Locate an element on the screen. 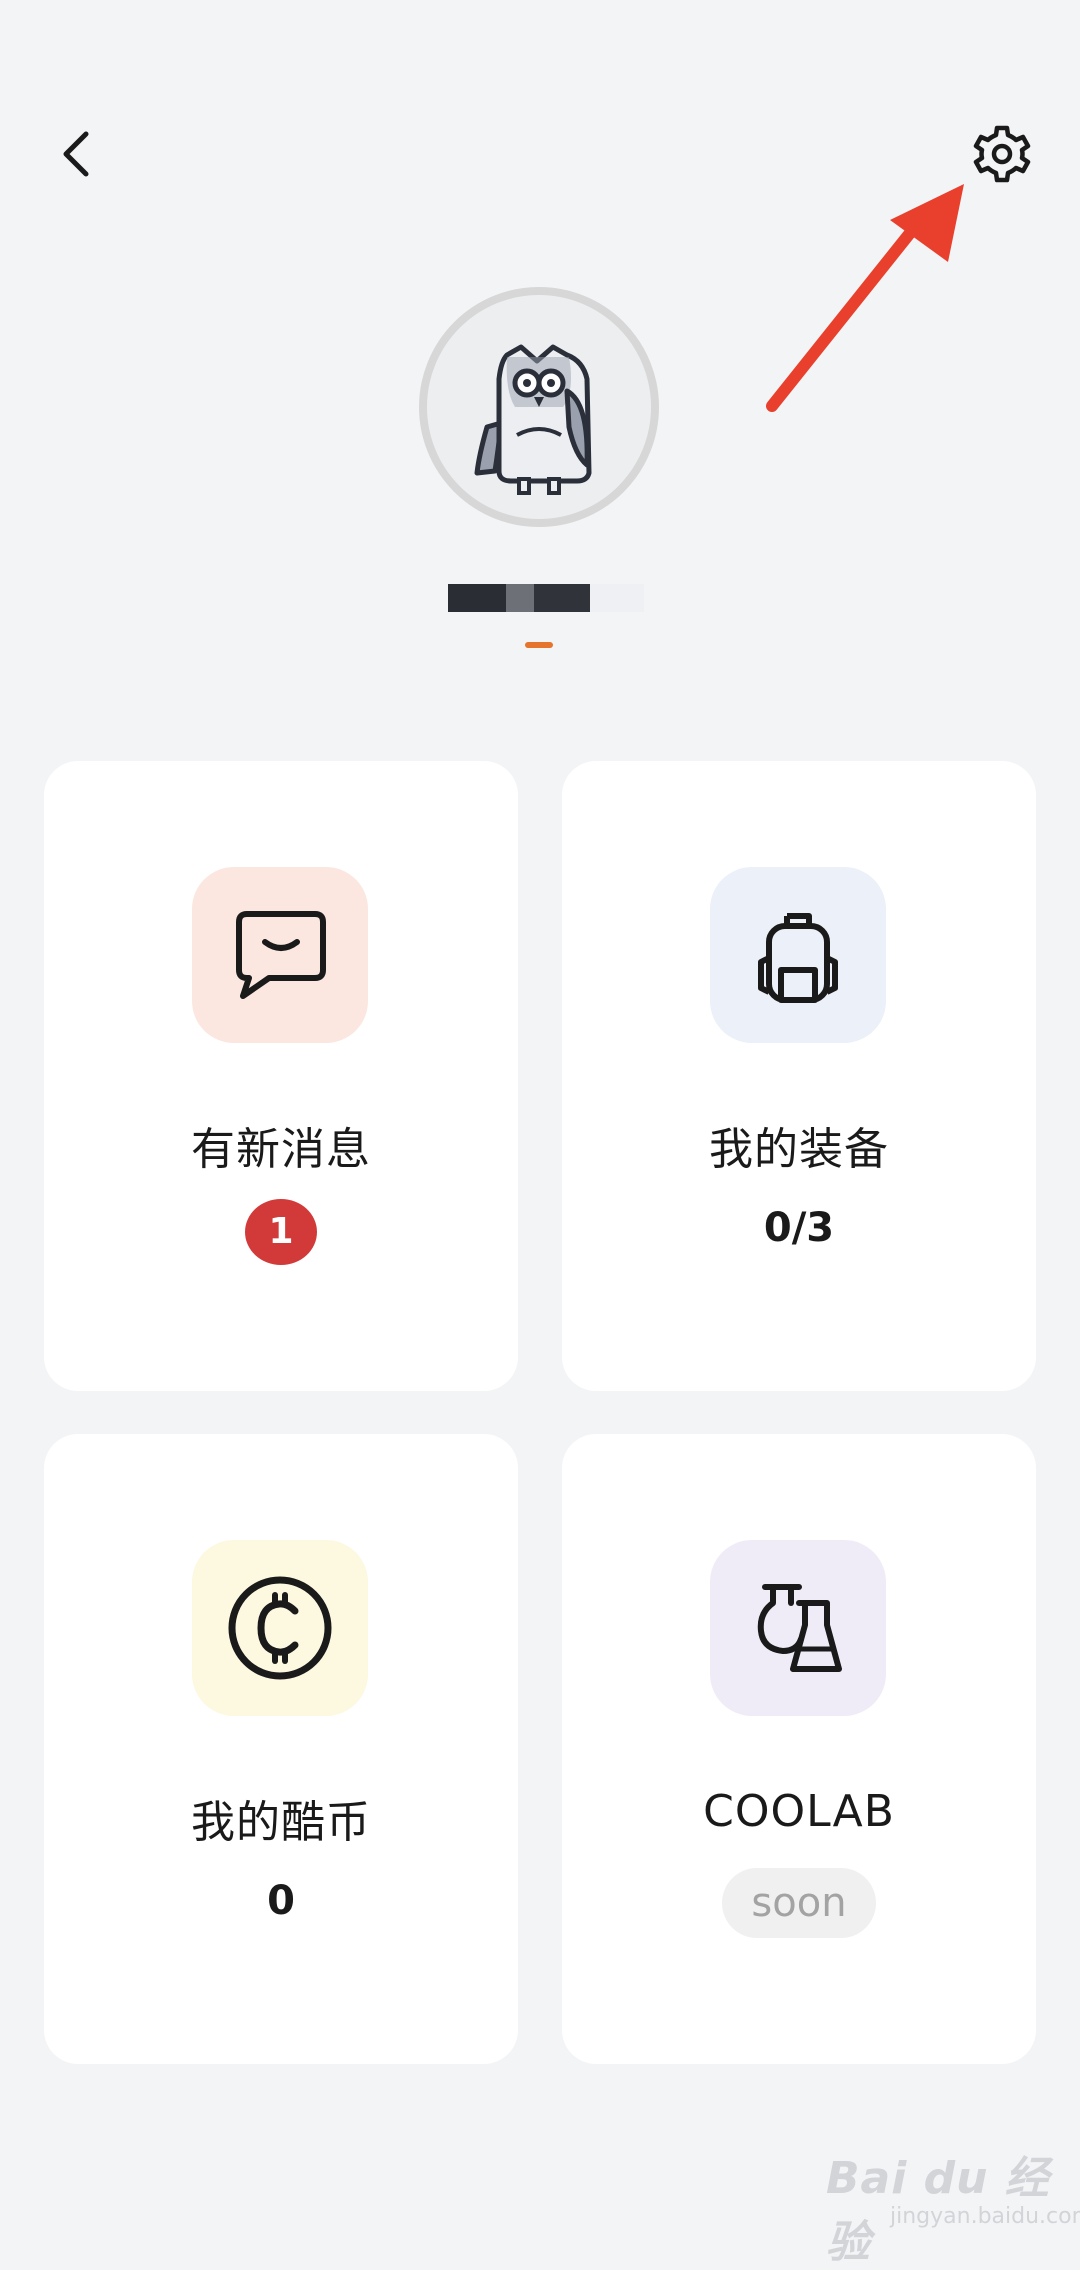  messages-title: 有新消息 is located at coordinates (281, 1149).